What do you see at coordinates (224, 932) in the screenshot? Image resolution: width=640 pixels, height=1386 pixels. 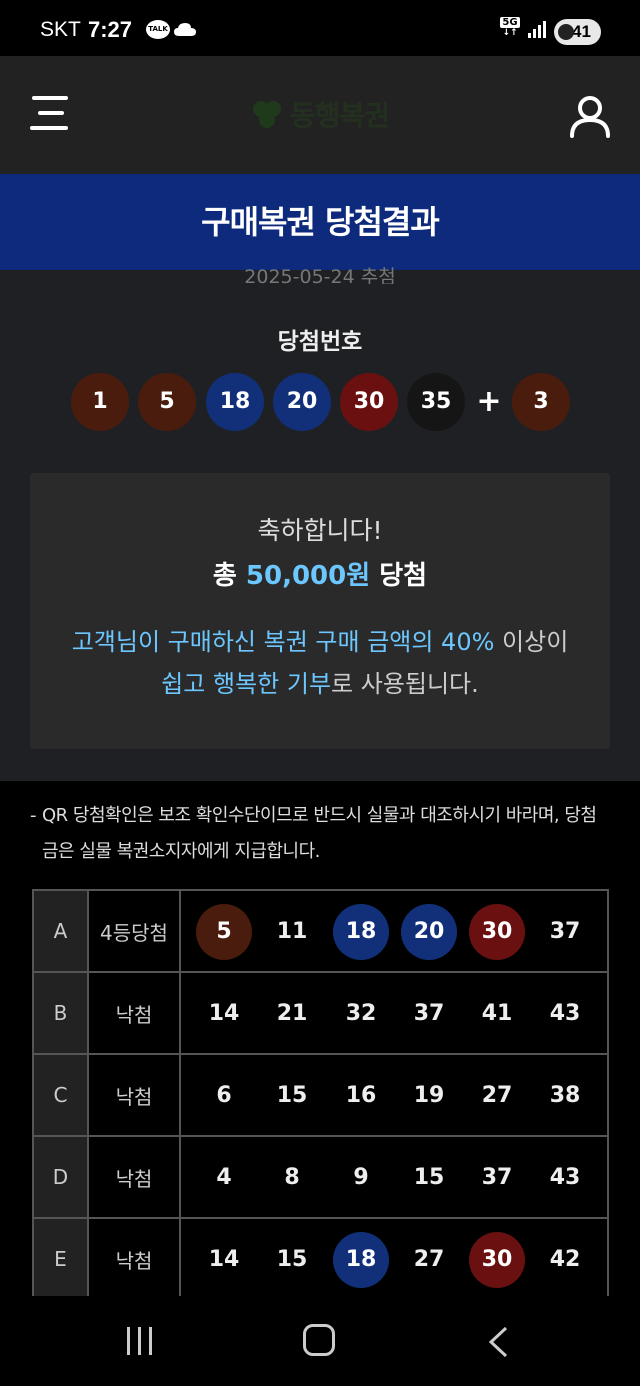 I see `matched-number-ball: 5` at bounding box center [224, 932].